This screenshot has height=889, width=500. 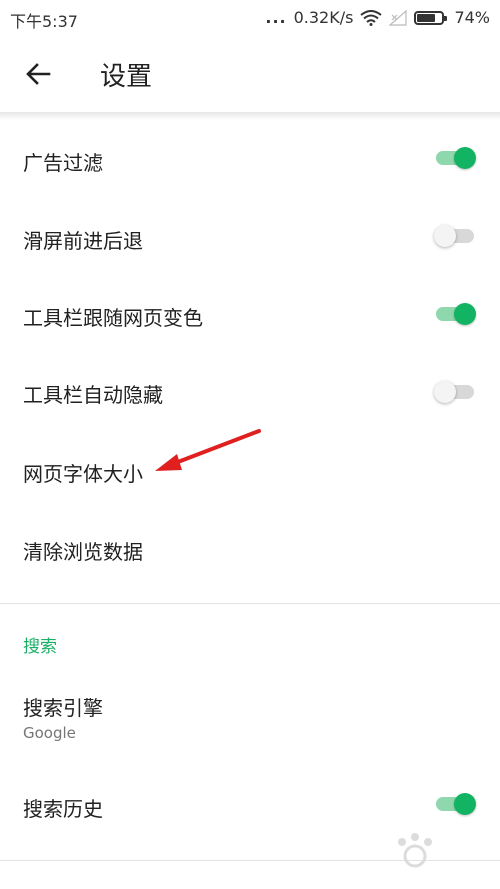 What do you see at coordinates (208, 450) in the screenshot?
I see `annotation-arrow-icon` at bounding box center [208, 450].